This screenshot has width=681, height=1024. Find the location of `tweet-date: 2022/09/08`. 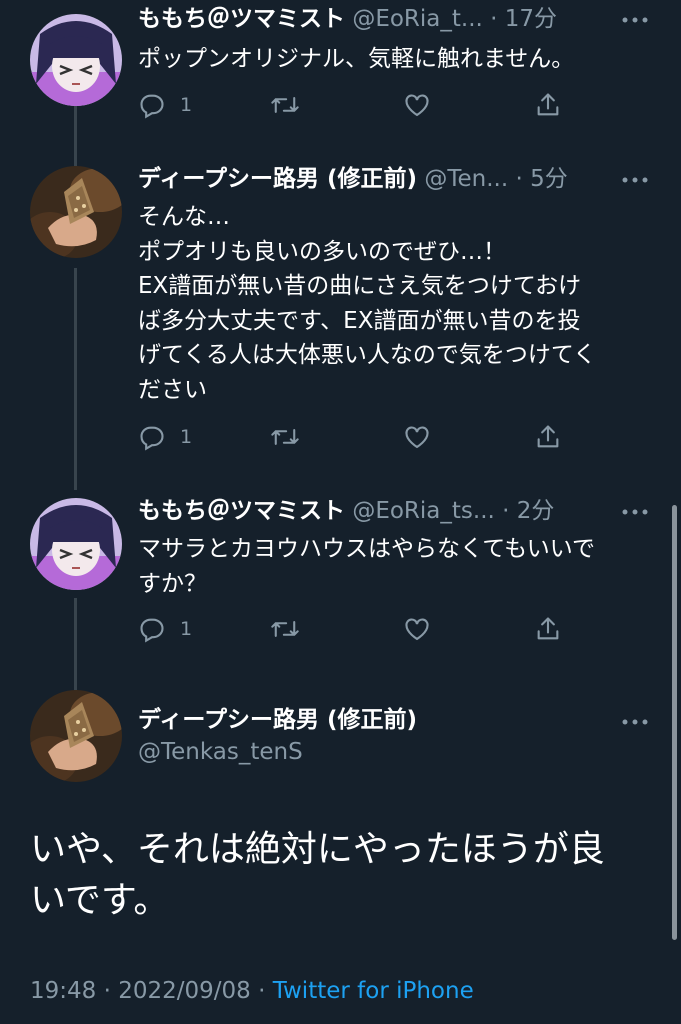

tweet-date: 2022/09/08 is located at coordinates (184, 991).